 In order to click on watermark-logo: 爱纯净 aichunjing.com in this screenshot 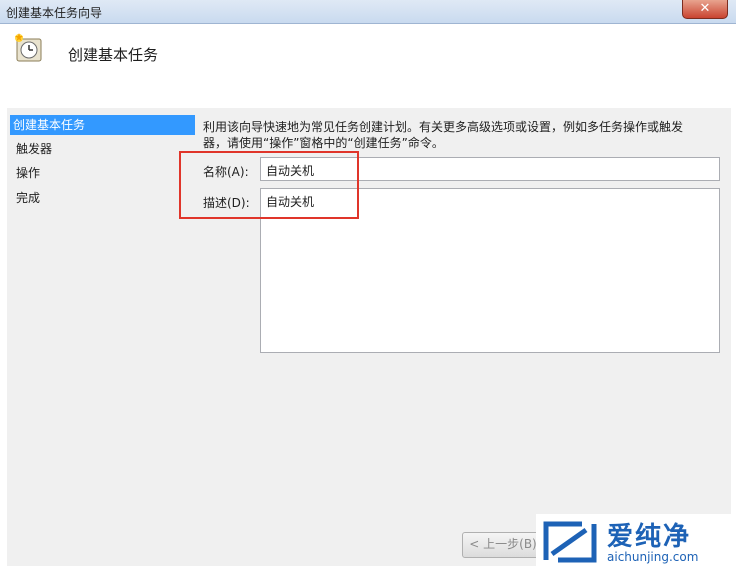, I will do `click(636, 543)`.